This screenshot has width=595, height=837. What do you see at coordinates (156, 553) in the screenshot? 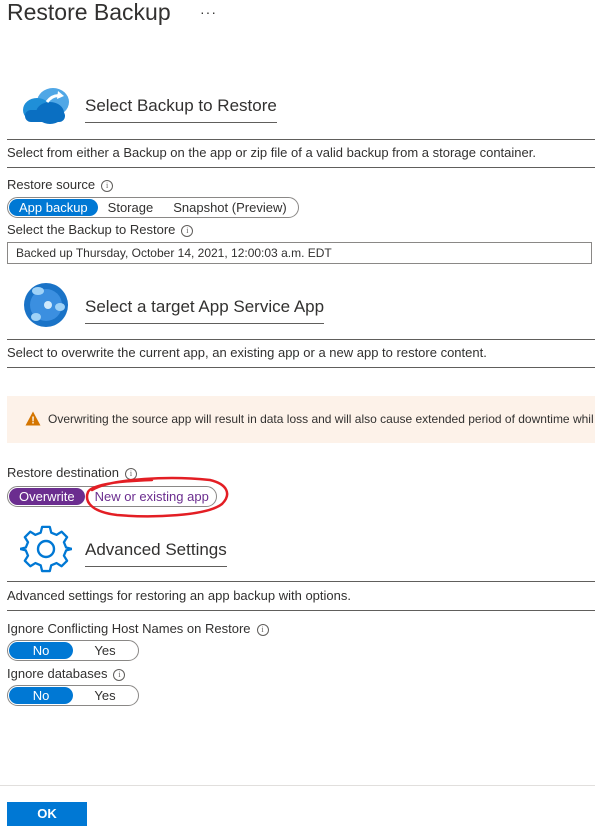
I see `advanced-section-title: Advanced Settings` at bounding box center [156, 553].